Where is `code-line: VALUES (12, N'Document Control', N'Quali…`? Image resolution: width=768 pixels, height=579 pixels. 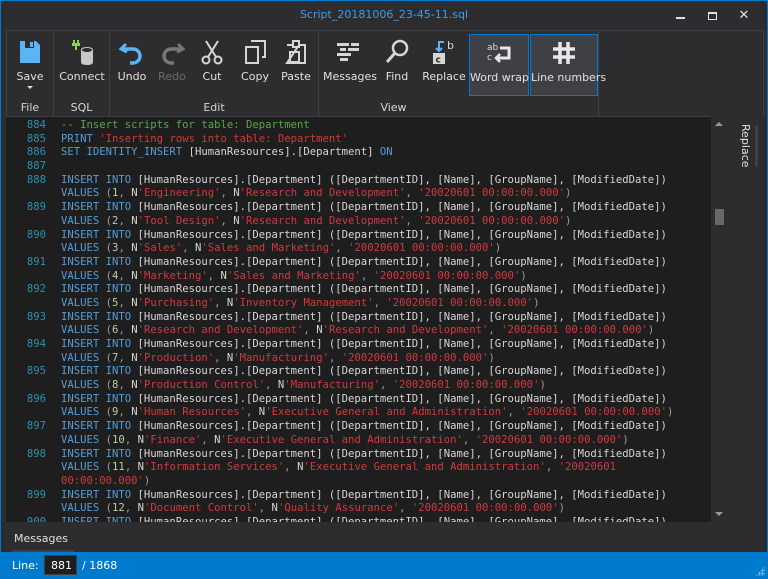 code-line: VALUES (12, N'Document Control', N'Quali… is located at coordinates (358, 509).